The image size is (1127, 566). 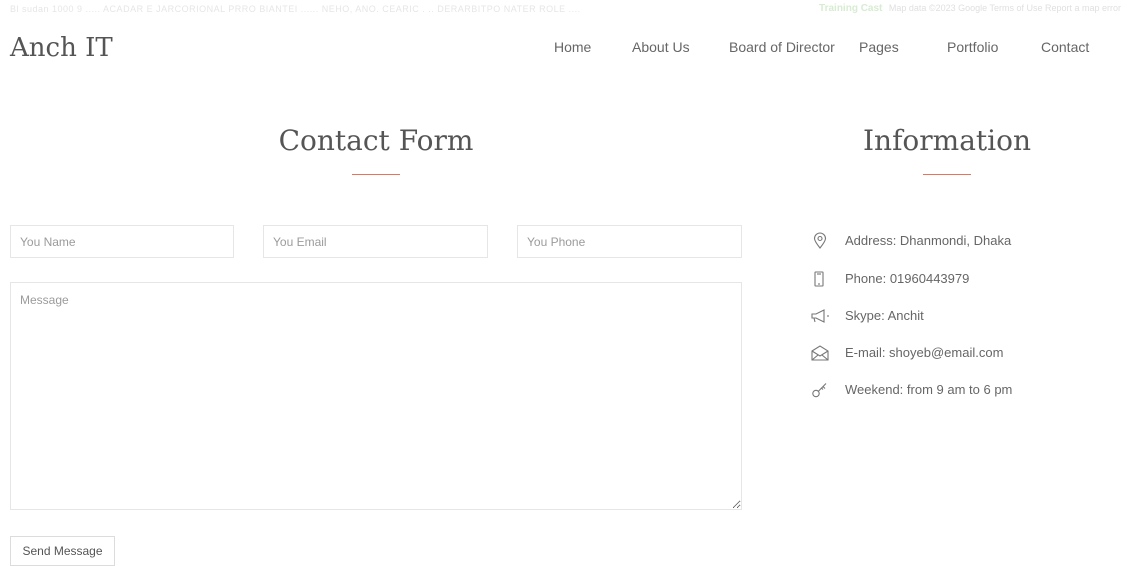 What do you see at coordinates (1065, 47) in the screenshot?
I see `nav-contact: Contact` at bounding box center [1065, 47].